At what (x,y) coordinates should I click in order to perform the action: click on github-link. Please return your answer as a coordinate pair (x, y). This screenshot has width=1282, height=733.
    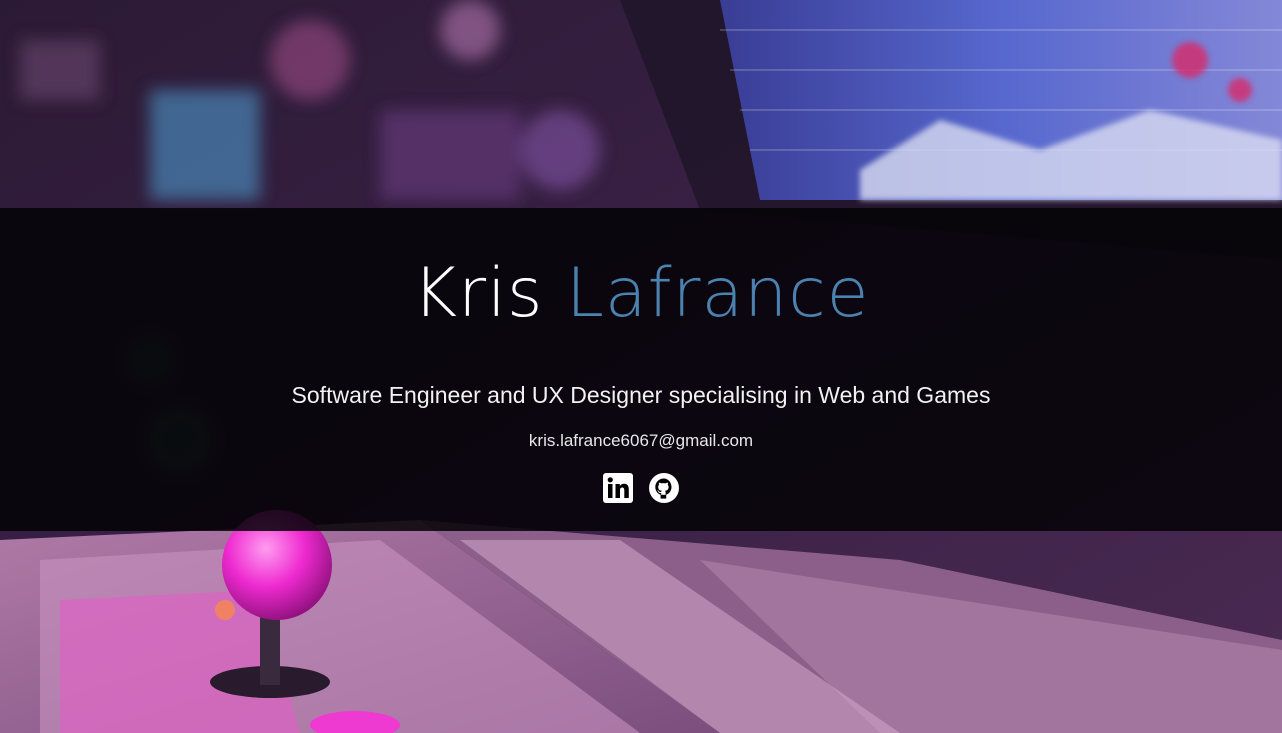
    Looking at the image, I should click on (664, 488).